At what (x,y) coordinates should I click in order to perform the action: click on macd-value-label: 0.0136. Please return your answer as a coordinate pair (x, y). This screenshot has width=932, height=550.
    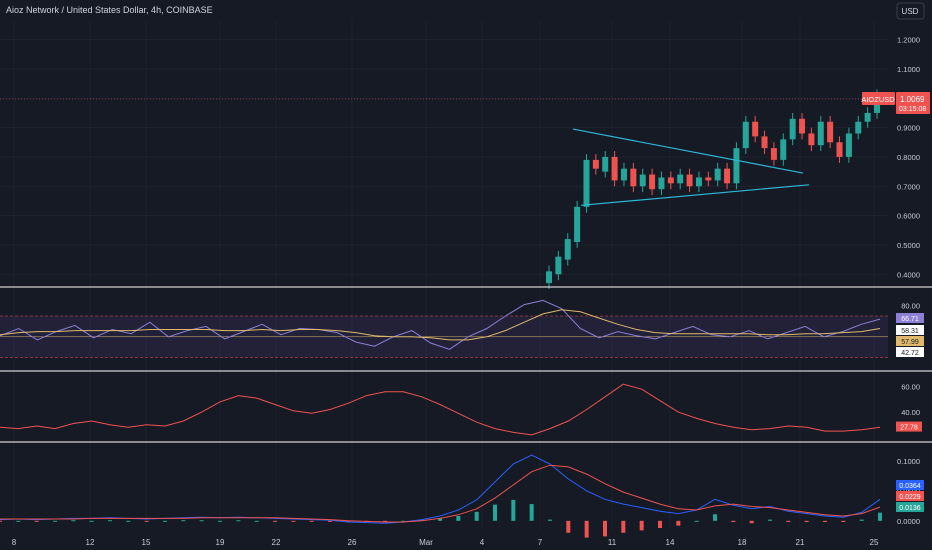
    Looking at the image, I should click on (910, 508).